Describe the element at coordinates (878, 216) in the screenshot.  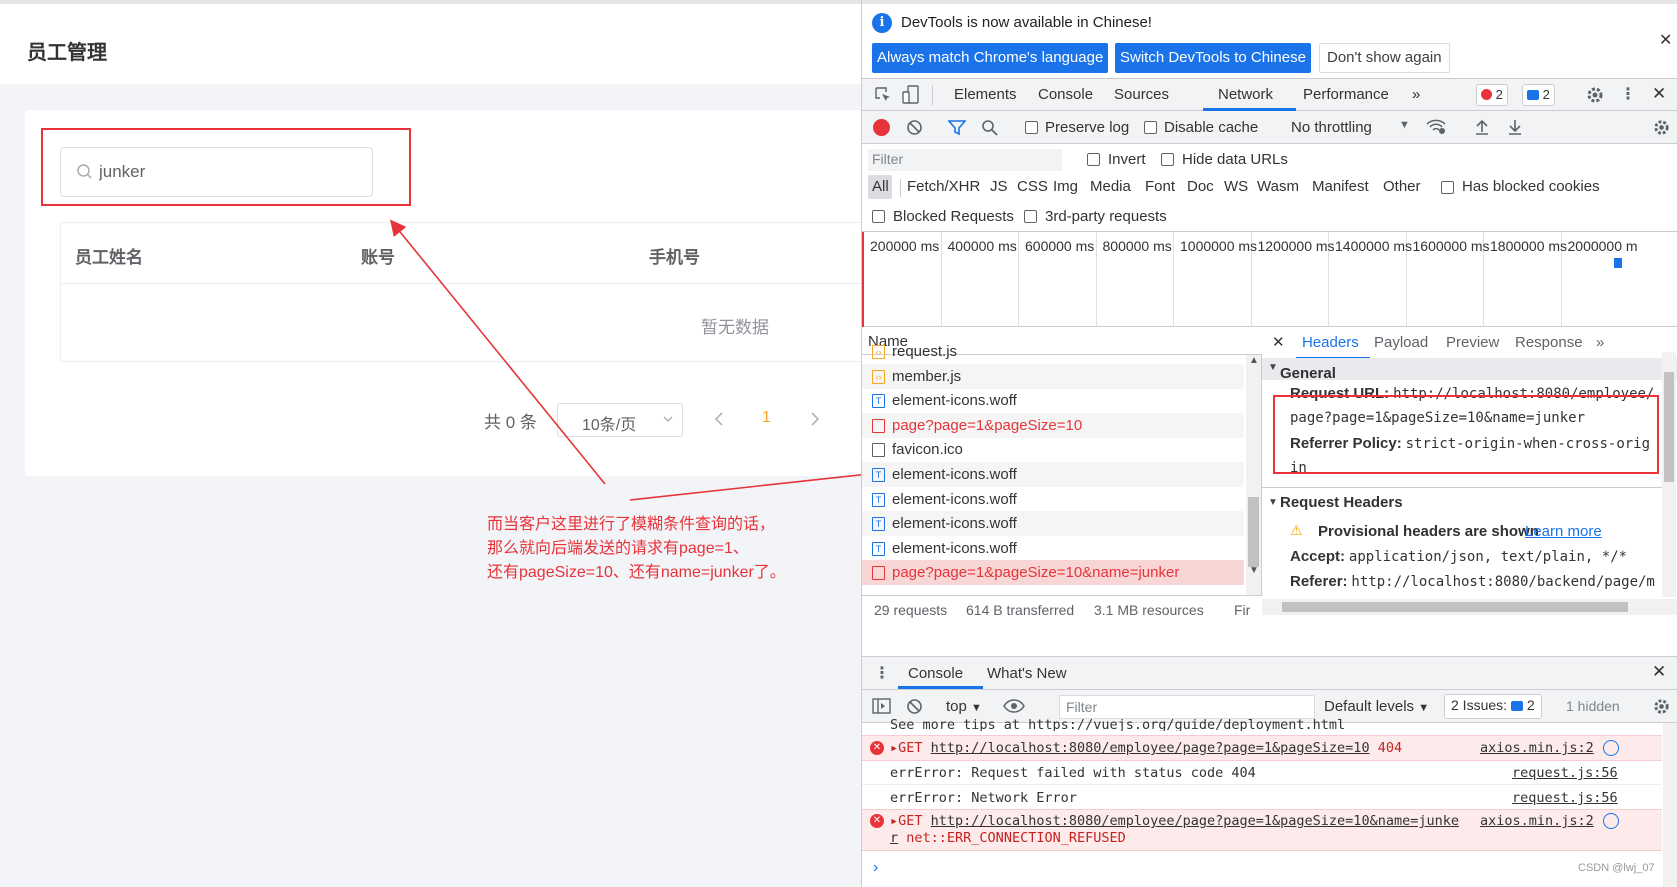
I see `blocked-requests-checkbox` at that location.